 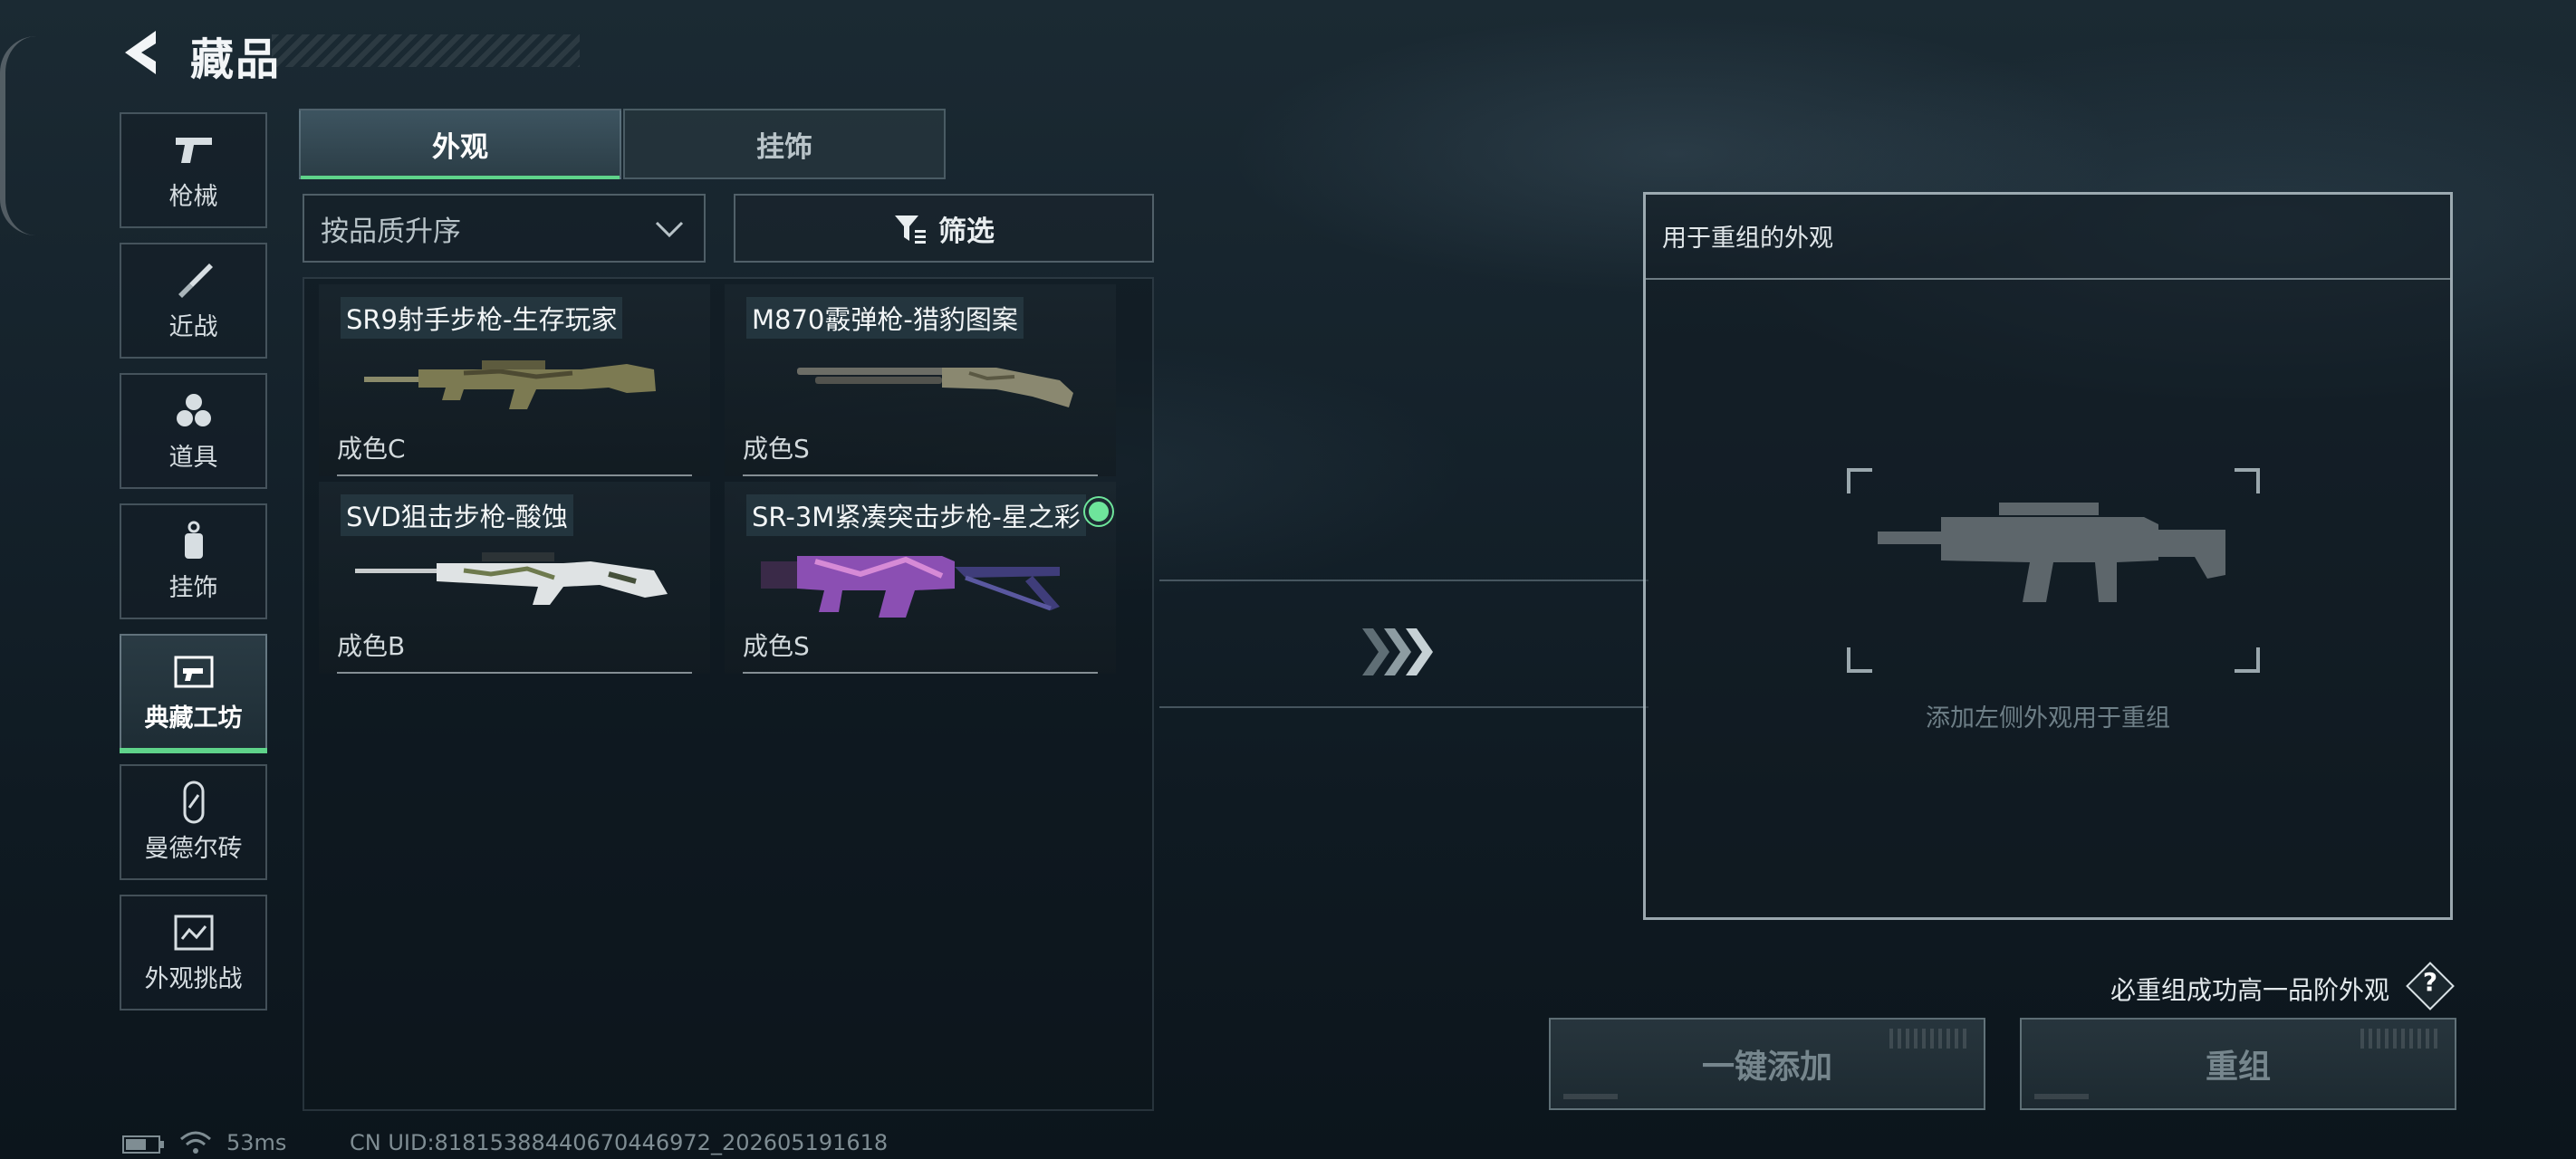 What do you see at coordinates (482, 318) in the screenshot?
I see `skin-name: SR9射手步枪-生存玩家` at bounding box center [482, 318].